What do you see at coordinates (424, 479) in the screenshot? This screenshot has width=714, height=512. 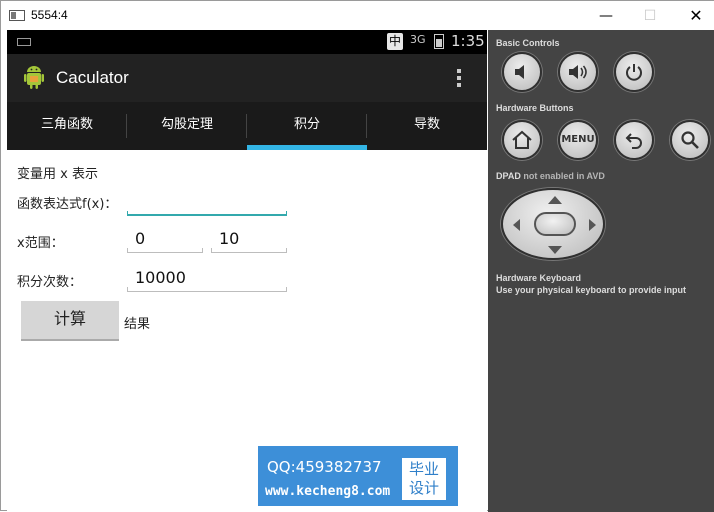 I see `watermark-badge: 毕业 设计` at bounding box center [424, 479].